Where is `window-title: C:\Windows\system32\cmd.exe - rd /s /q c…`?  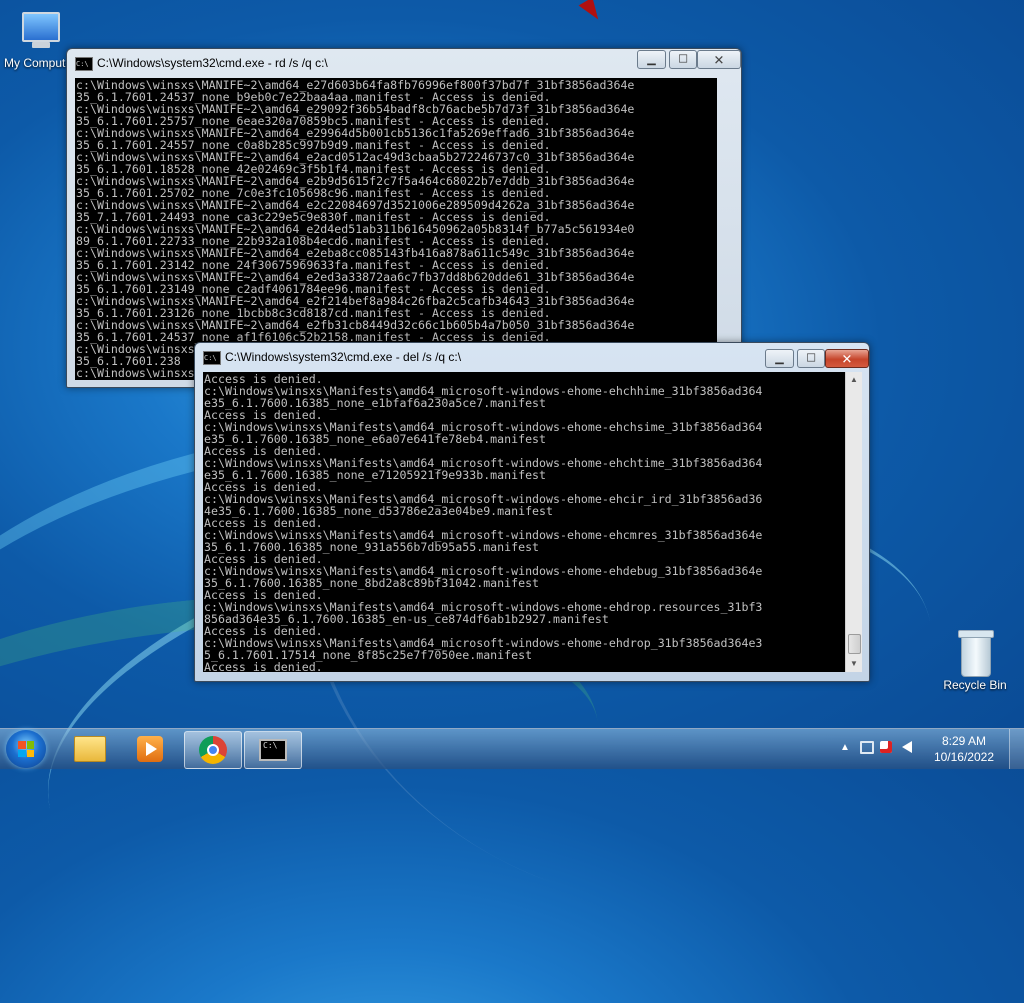
window-title: C:\Windows\system32\cmd.exe - rd /s /q c… is located at coordinates (212, 63).